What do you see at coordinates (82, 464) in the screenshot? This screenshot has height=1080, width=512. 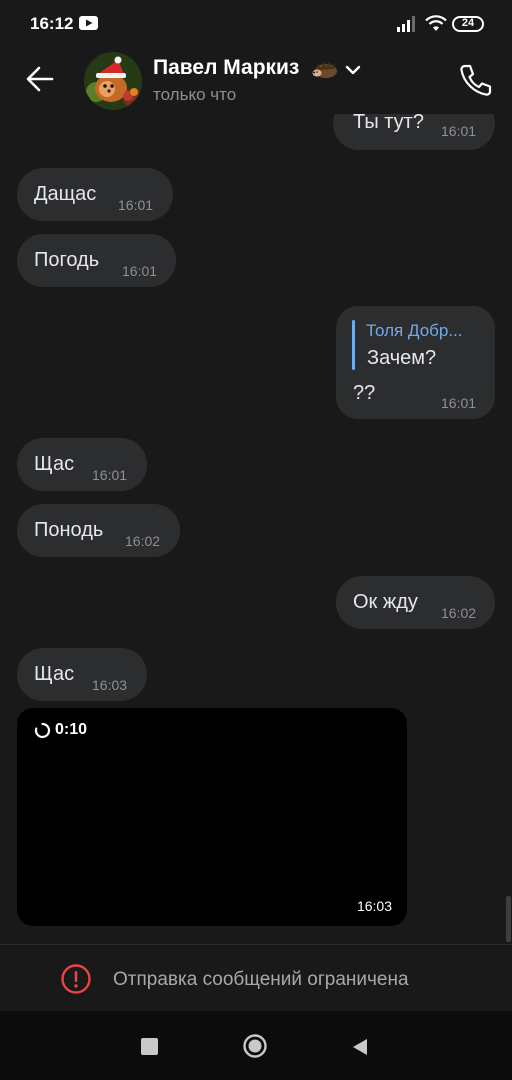 I see `message-incoming: Щас 16:01` at bounding box center [82, 464].